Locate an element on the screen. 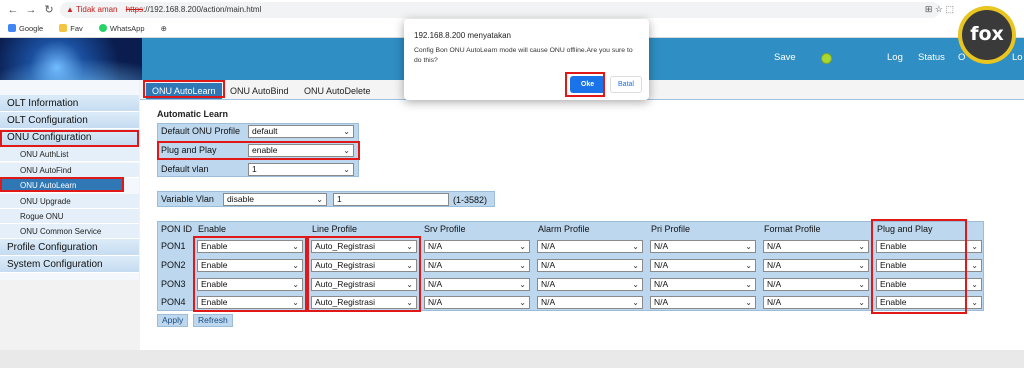 The height and width of the screenshot is (368, 1024). sidebar-item-onu-authlist: ONU AuthList is located at coordinates (69, 154).